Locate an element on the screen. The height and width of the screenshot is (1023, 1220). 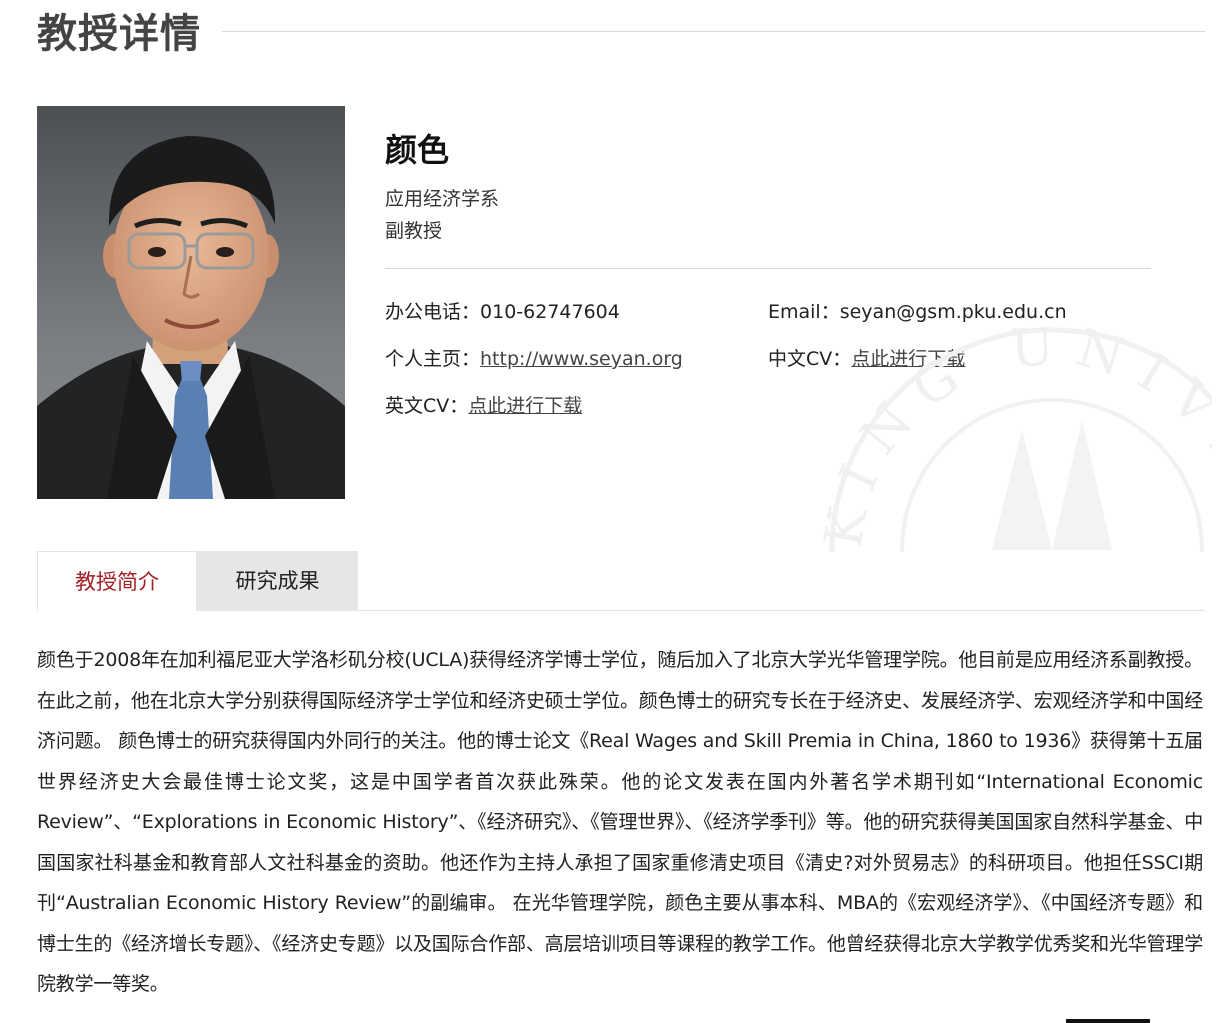
office-phone-value: 010-62747604 is located at coordinates (550, 312).